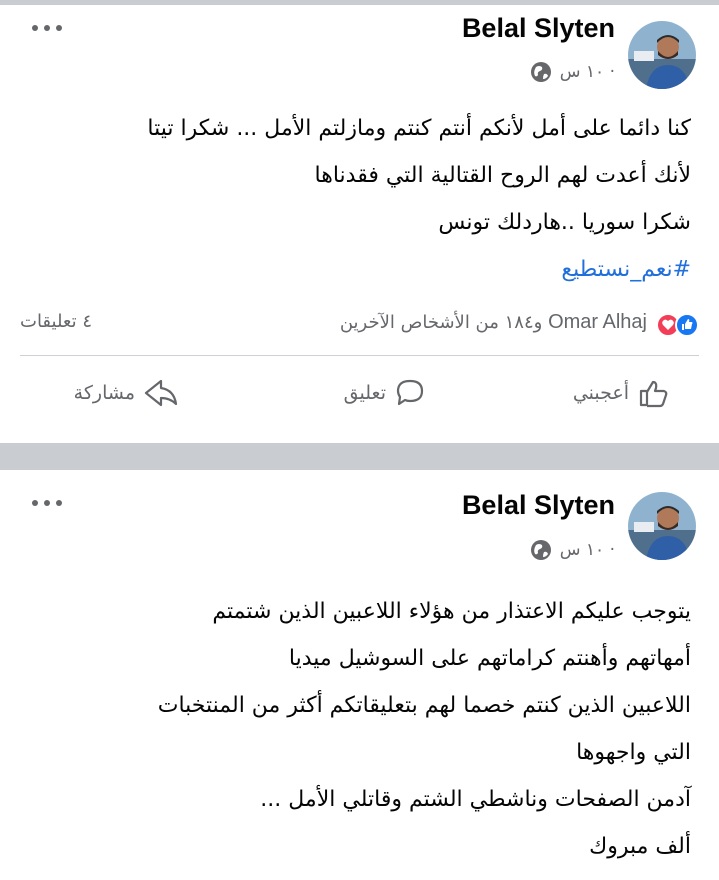  What do you see at coordinates (364, 393) in the screenshot?
I see `comment-button-label: تعليق` at bounding box center [364, 393].